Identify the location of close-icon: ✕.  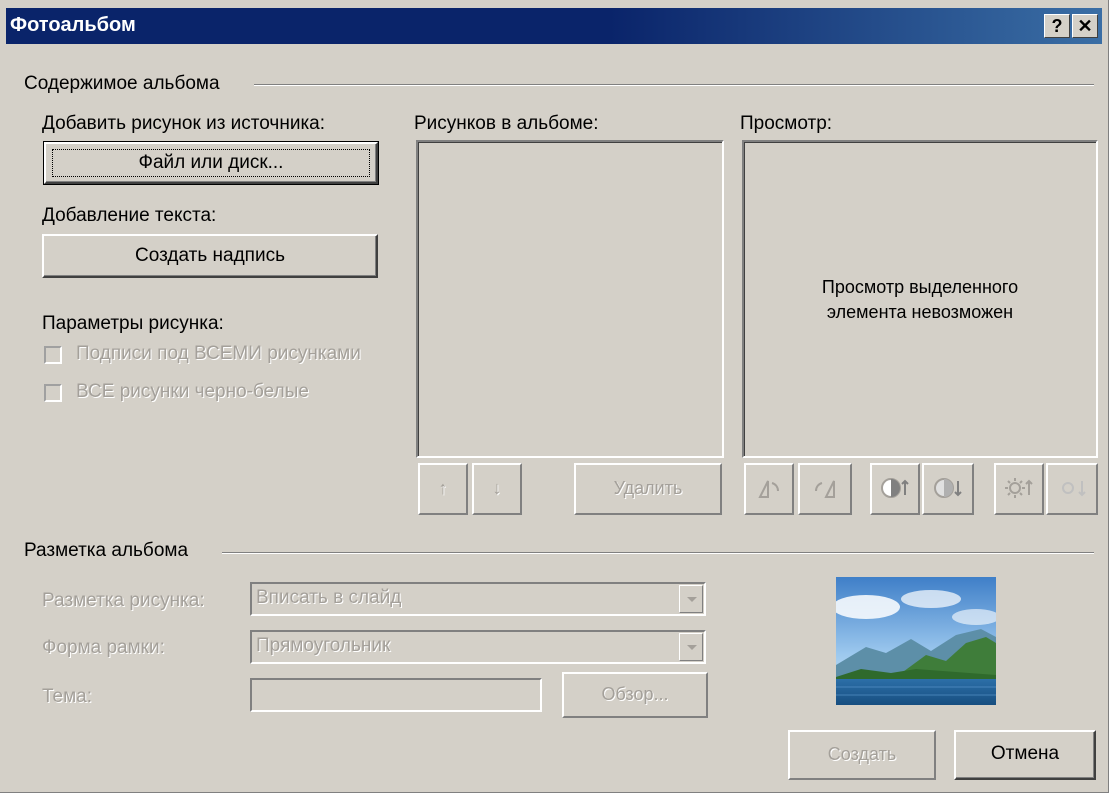
(1085, 26).